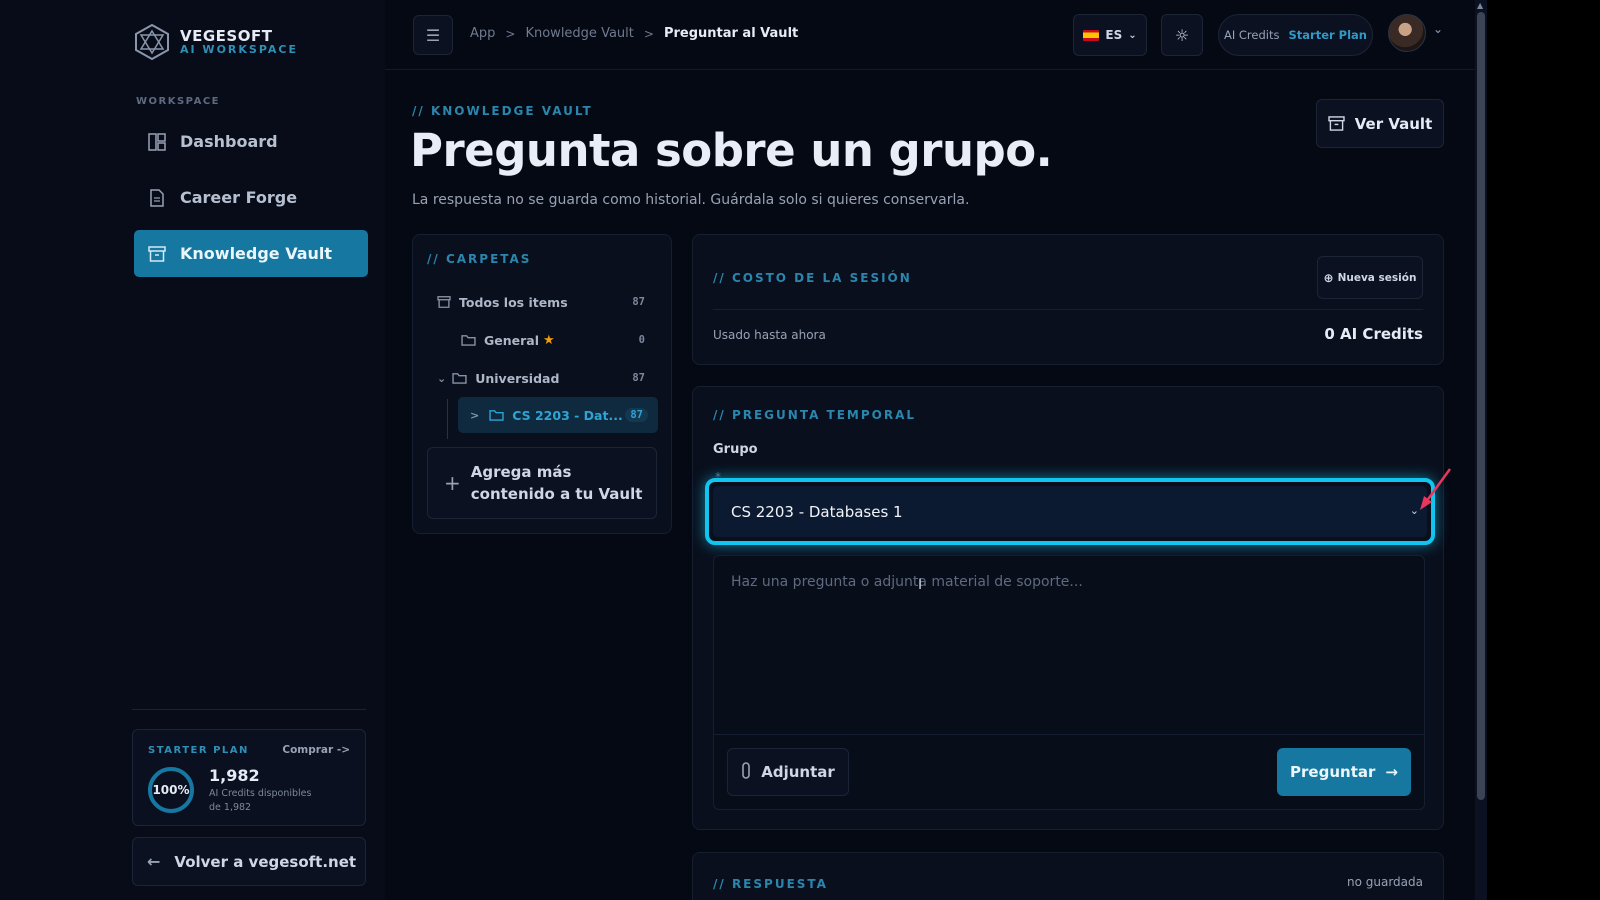 This screenshot has height=900, width=1600. Describe the element at coordinates (920, 585) in the screenshot. I see `text-cursor-icon: I` at that location.